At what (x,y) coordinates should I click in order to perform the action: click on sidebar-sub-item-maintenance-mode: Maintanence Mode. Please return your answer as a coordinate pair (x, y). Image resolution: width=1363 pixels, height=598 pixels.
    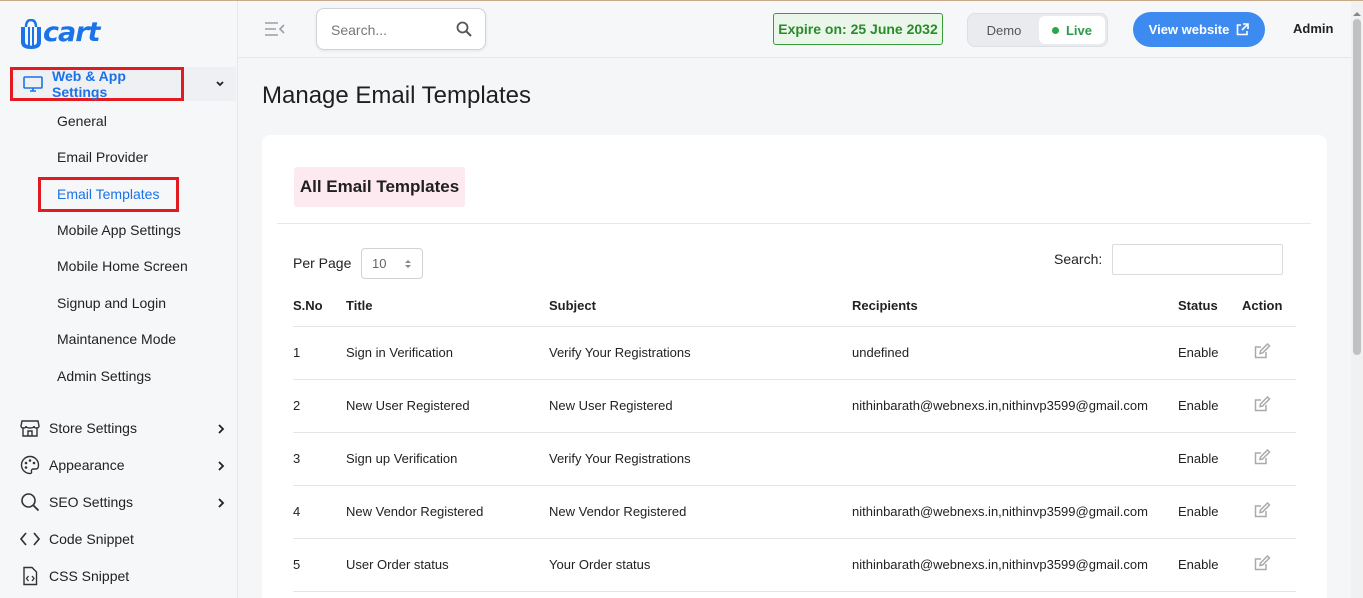
    Looking at the image, I should click on (116, 339).